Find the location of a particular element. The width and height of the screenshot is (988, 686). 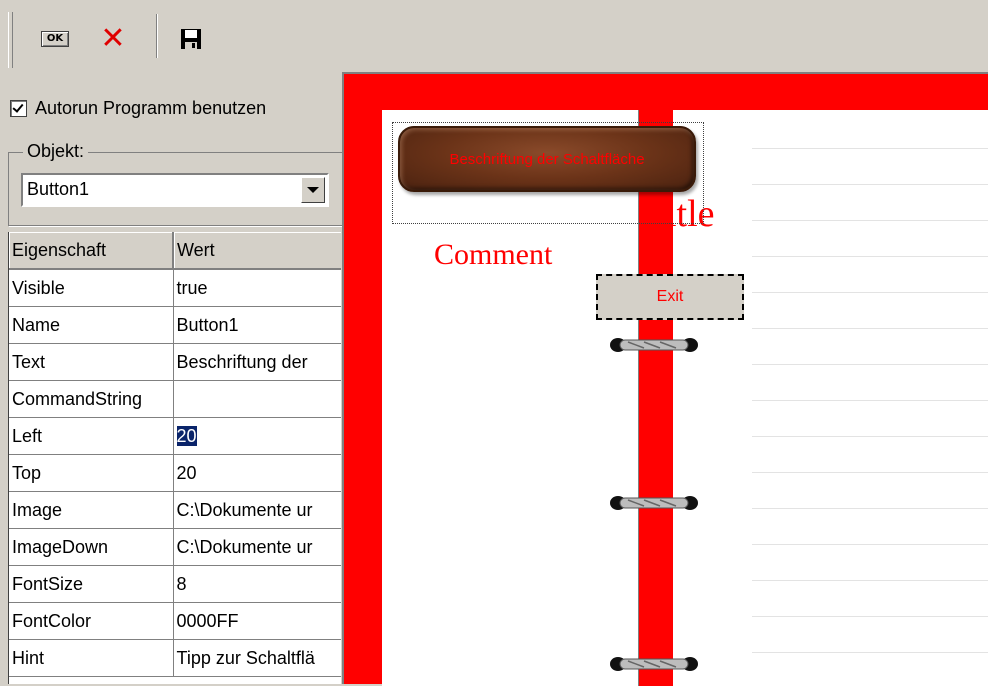

autorun-checkbox-row: Autorun Programm benutzen is located at coordinates (138, 108).